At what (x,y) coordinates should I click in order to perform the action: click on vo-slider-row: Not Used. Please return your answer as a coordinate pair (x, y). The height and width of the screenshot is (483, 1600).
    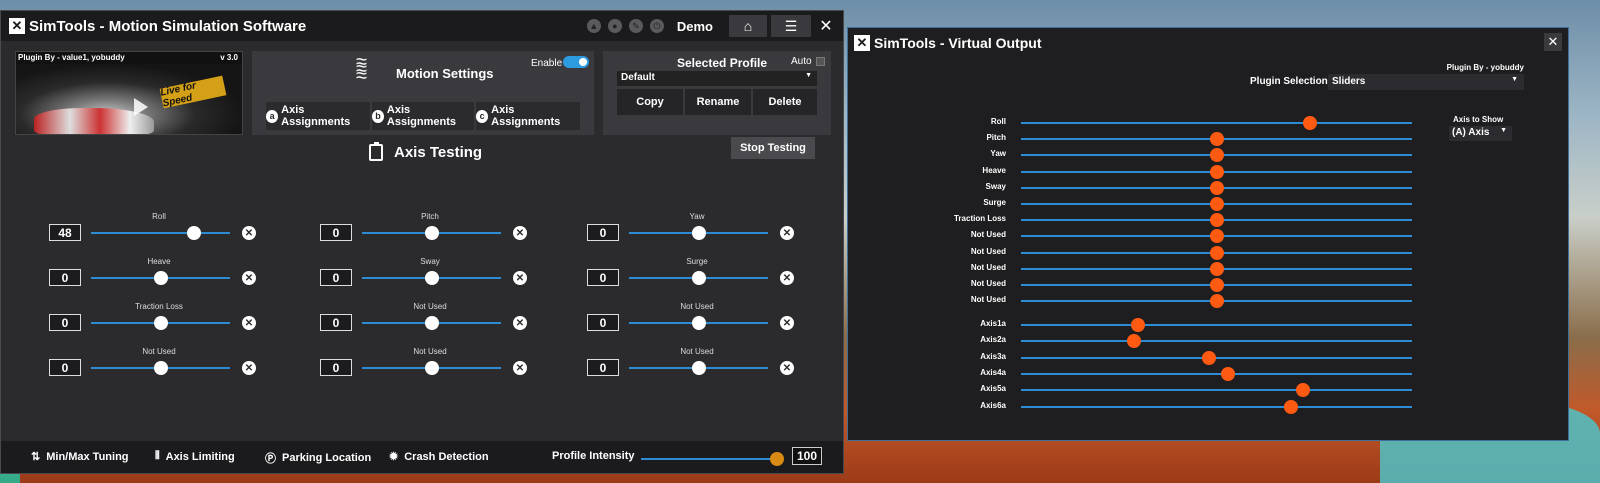
    Looking at the image, I should click on (1138, 301).